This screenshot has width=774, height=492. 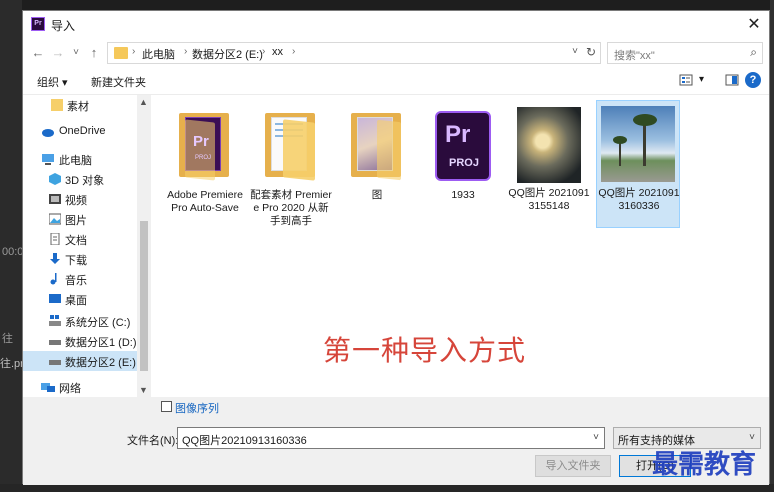 What do you see at coordinates (76, 261) in the screenshot?
I see `sidebar-item-label: 下载` at bounding box center [76, 261].